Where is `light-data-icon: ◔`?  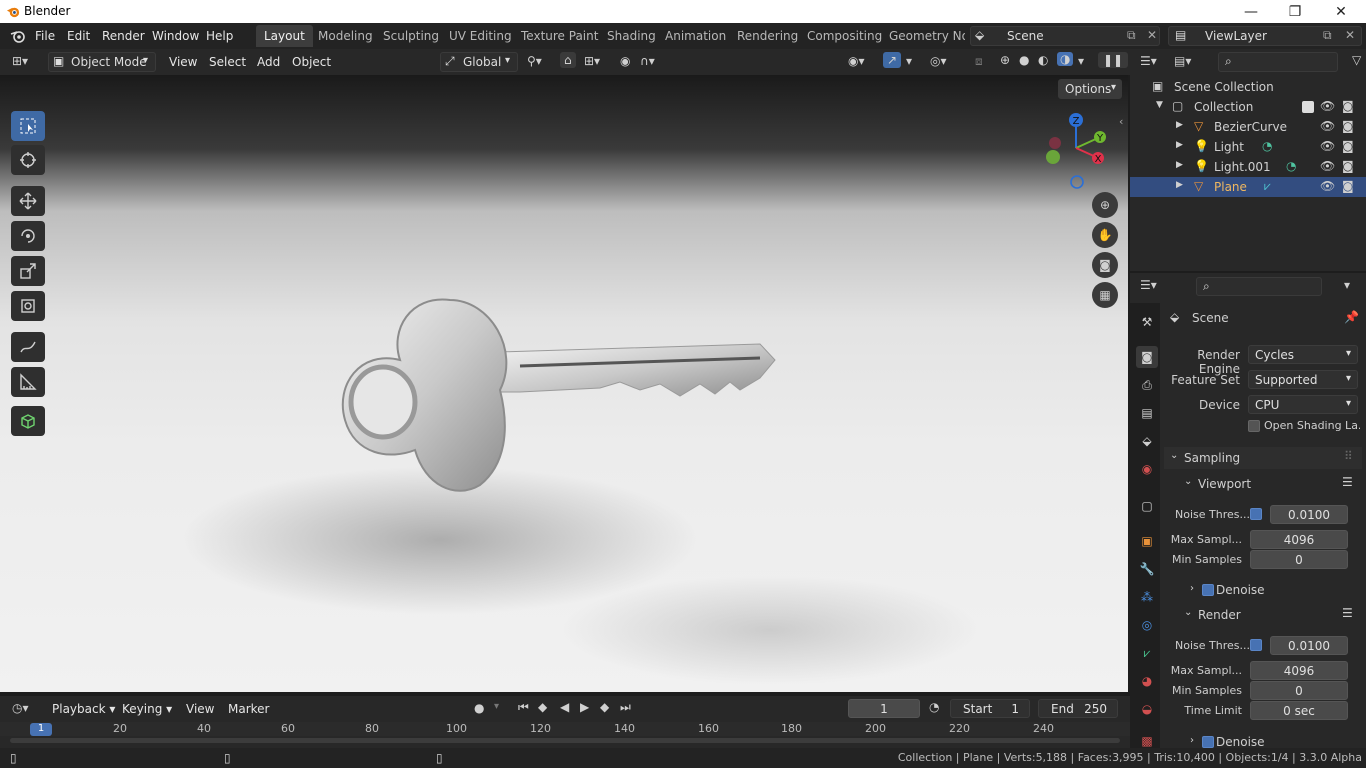
light-data-icon: ◔ is located at coordinates (1267, 146).